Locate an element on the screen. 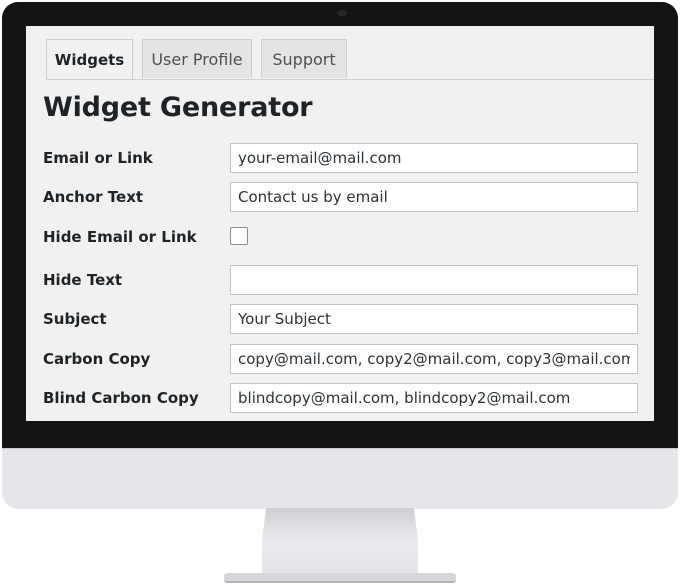  anchor-text-label: Anchor Text is located at coordinates (93, 197).